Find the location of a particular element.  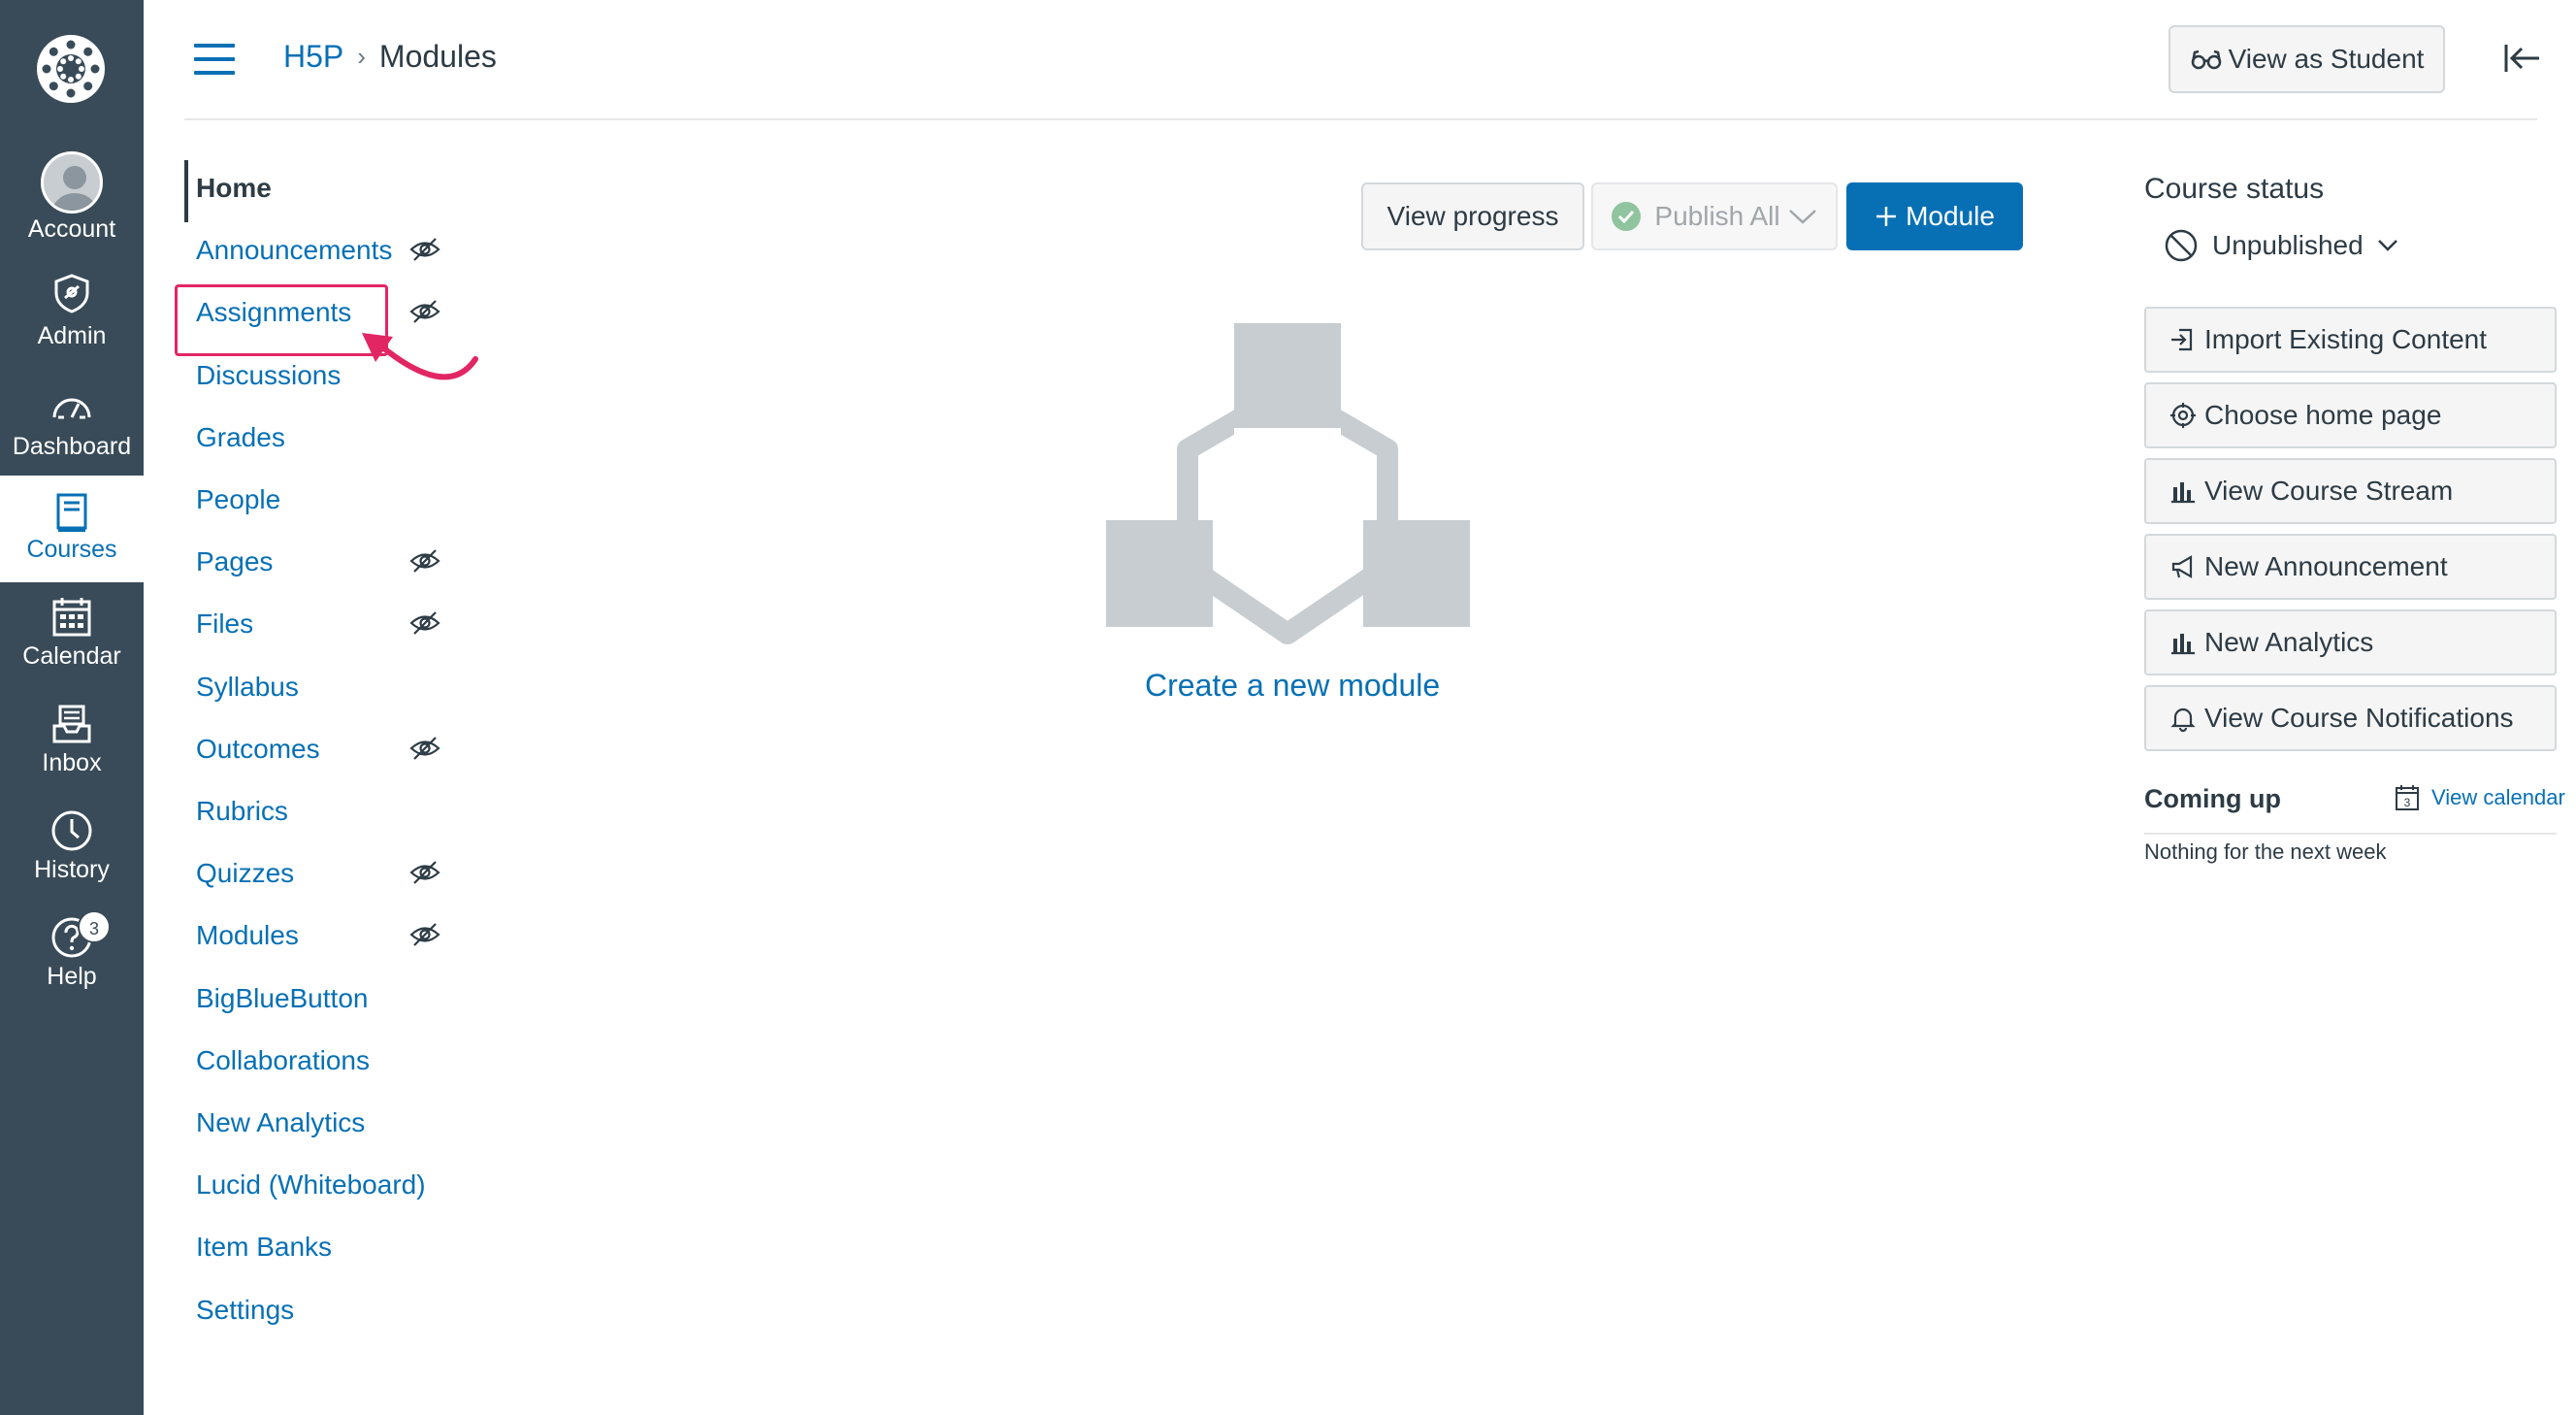

course-nav-active-indicator is located at coordinates (186, 191).